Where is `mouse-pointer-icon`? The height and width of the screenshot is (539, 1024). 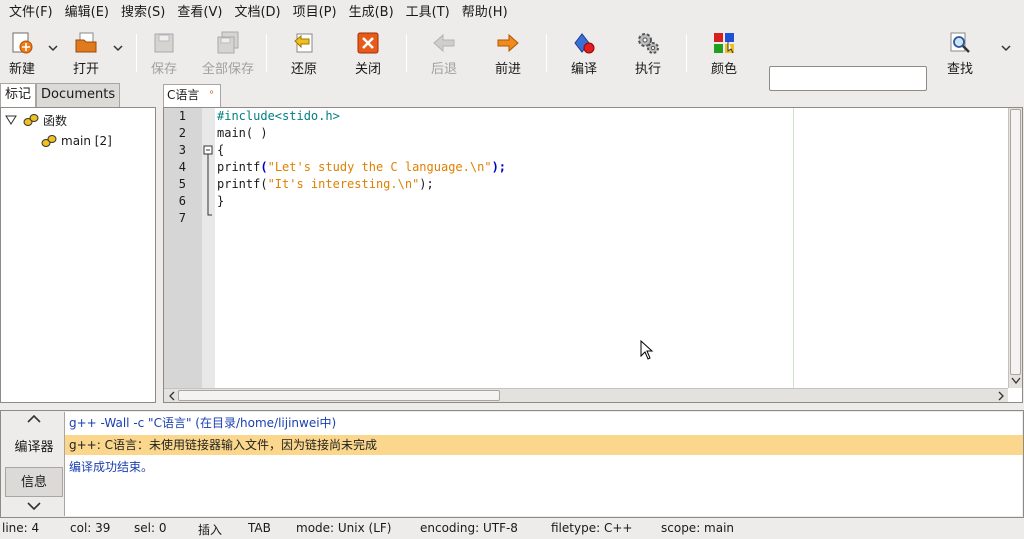
mouse-pointer-icon is located at coordinates (647, 350).